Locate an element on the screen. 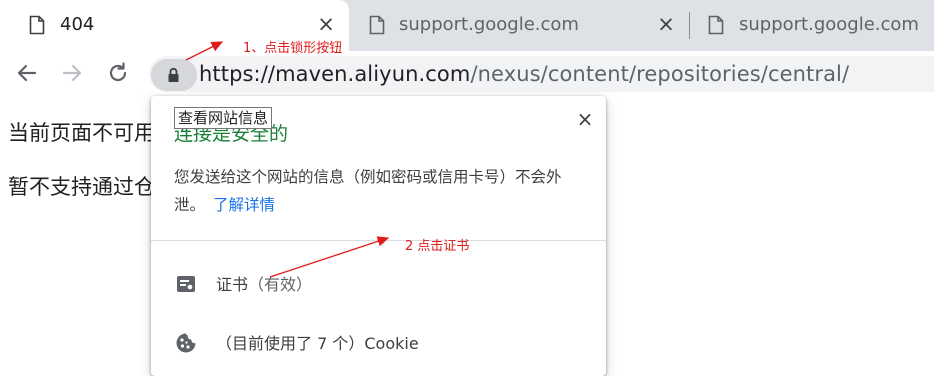 The height and width of the screenshot is (376, 934). certificate-label: 证书（有效） is located at coordinates (264, 283).